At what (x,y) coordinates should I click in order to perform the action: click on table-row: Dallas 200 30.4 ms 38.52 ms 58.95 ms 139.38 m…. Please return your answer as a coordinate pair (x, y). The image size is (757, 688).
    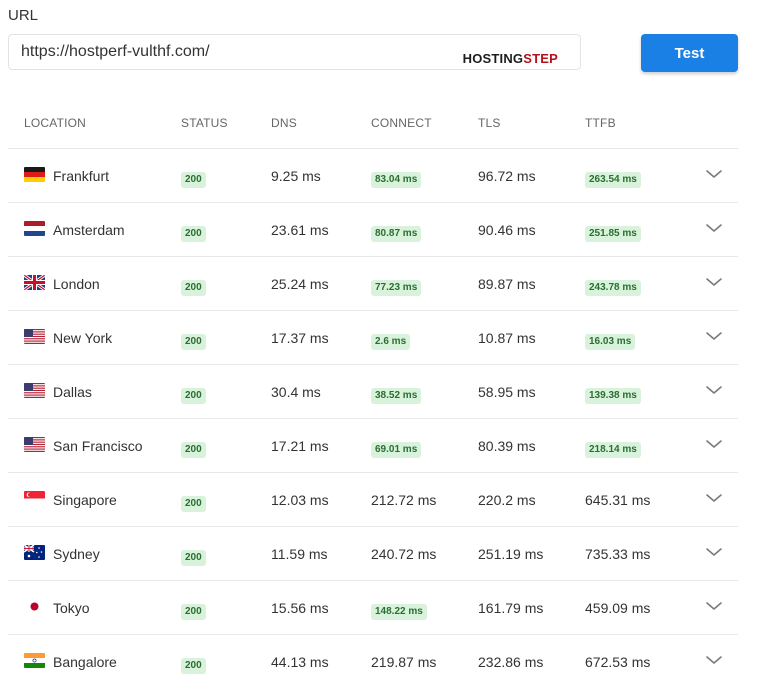
    Looking at the image, I should click on (373, 392).